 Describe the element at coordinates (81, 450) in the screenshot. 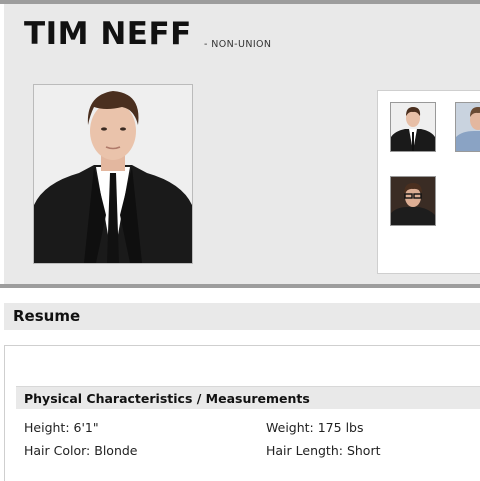

I see `hair-color-attribute: Hair Color: Blonde` at that location.